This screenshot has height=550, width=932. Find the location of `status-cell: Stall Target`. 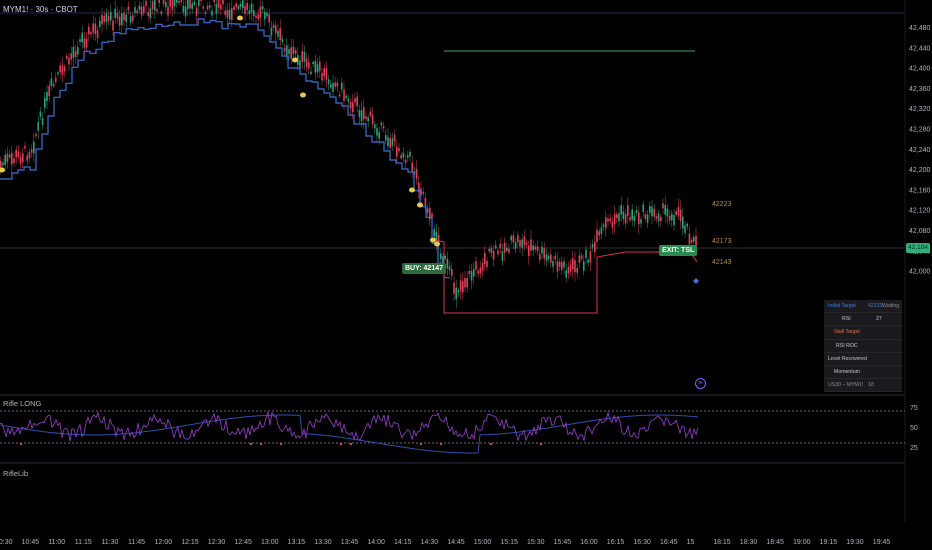

status-cell: Stall Target is located at coordinates (847, 332).